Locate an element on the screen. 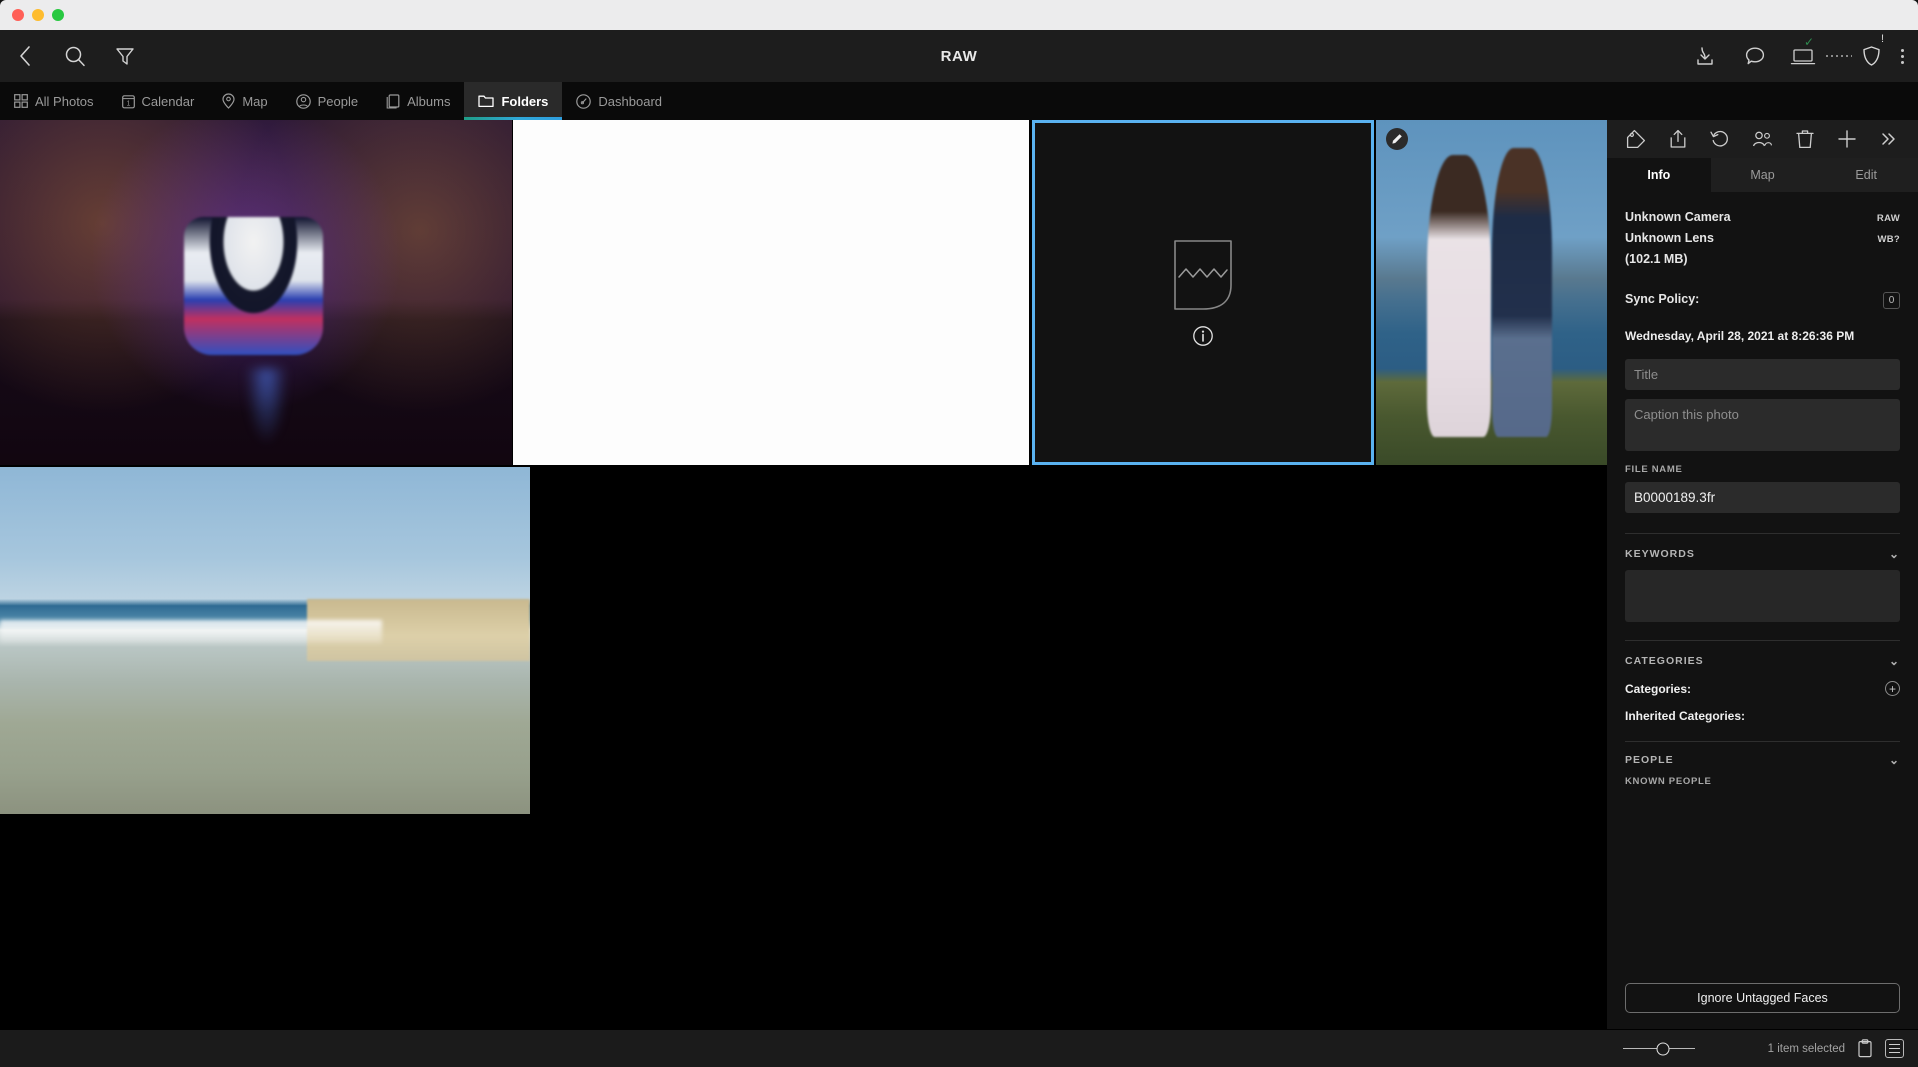 The width and height of the screenshot is (1918, 1067). keywords-input is located at coordinates (1762, 596).